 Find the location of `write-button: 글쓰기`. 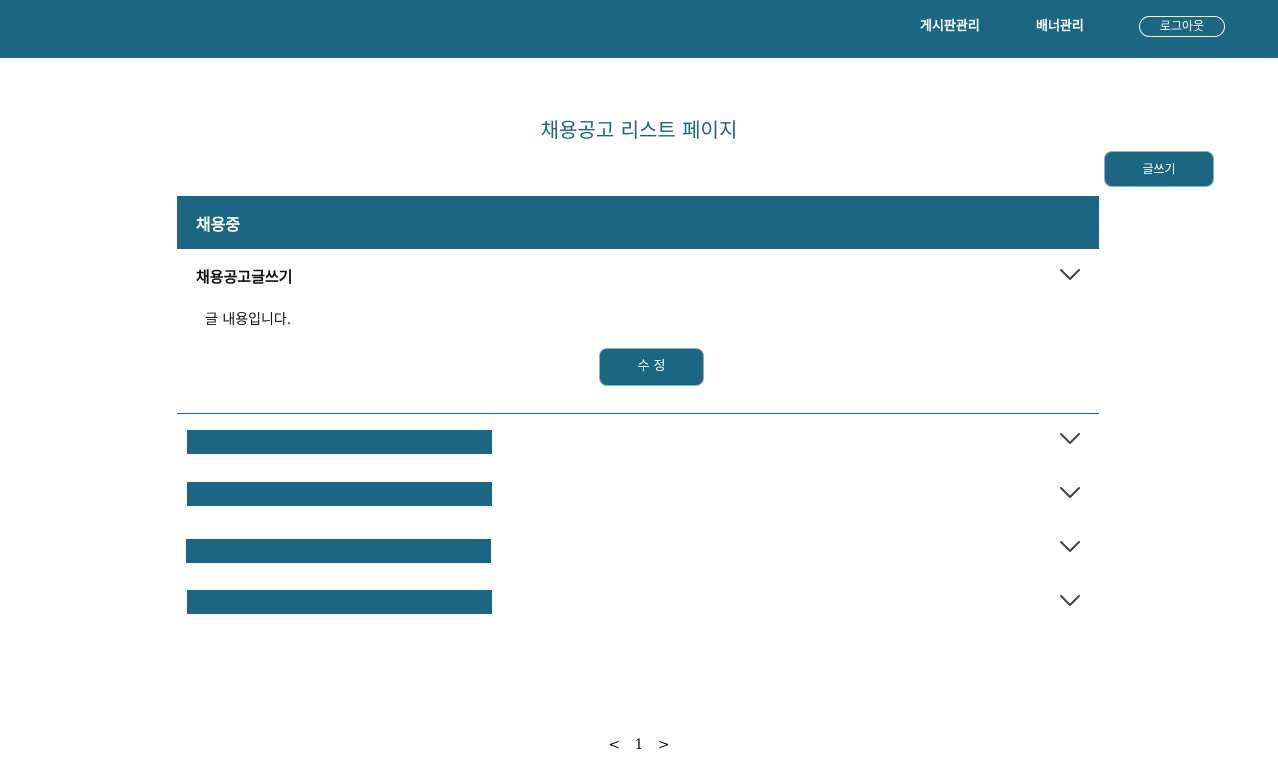

write-button: 글쓰기 is located at coordinates (1159, 169).